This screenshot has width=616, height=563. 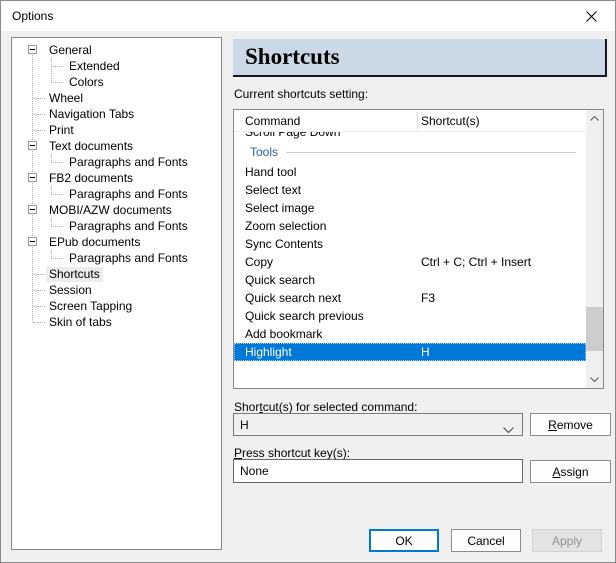 What do you see at coordinates (293, 298) in the screenshot?
I see `command-cell: Quick search next` at bounding box center [293, 298].